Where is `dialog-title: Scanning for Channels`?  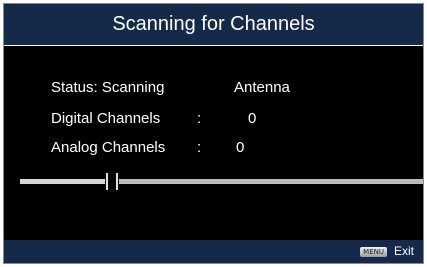
dialog-title: Scanning for Channels is located at coordinates (213, 24).